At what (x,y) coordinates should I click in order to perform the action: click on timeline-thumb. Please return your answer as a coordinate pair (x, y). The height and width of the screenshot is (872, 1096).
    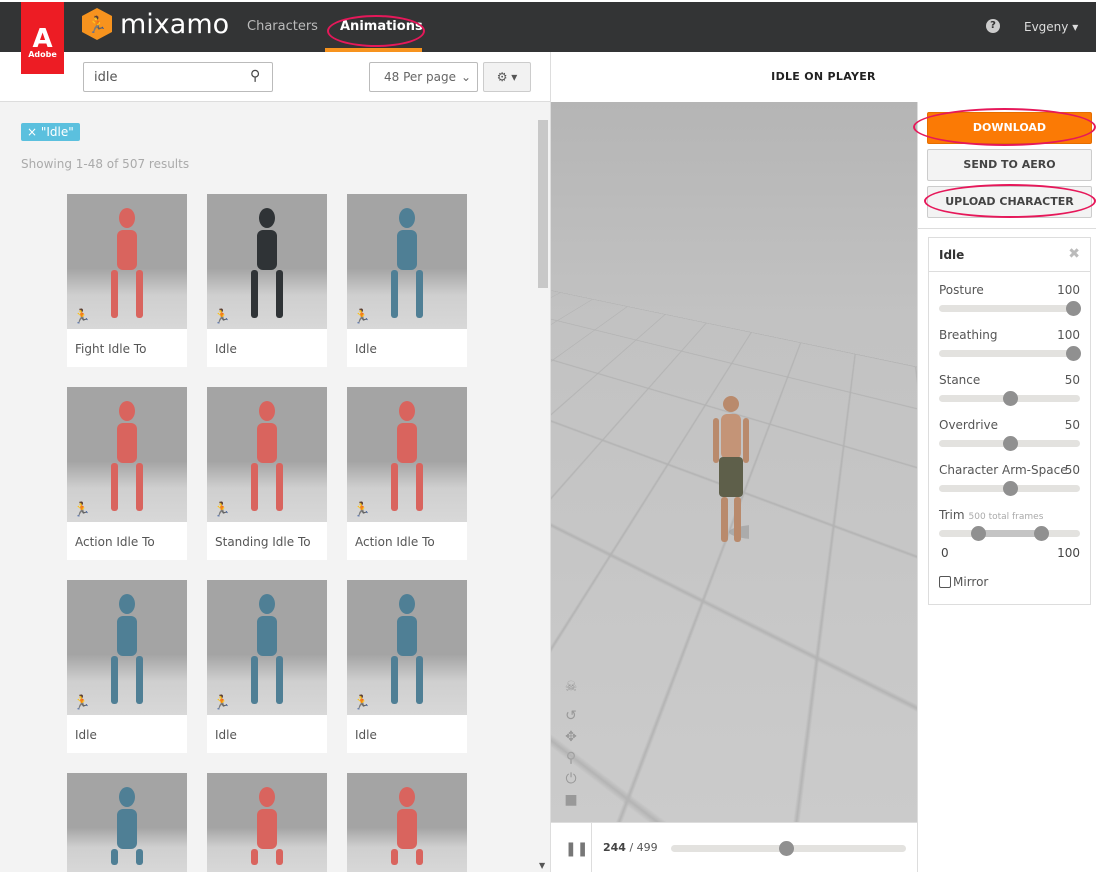
    Looking at the image, I should click on (787, 848).